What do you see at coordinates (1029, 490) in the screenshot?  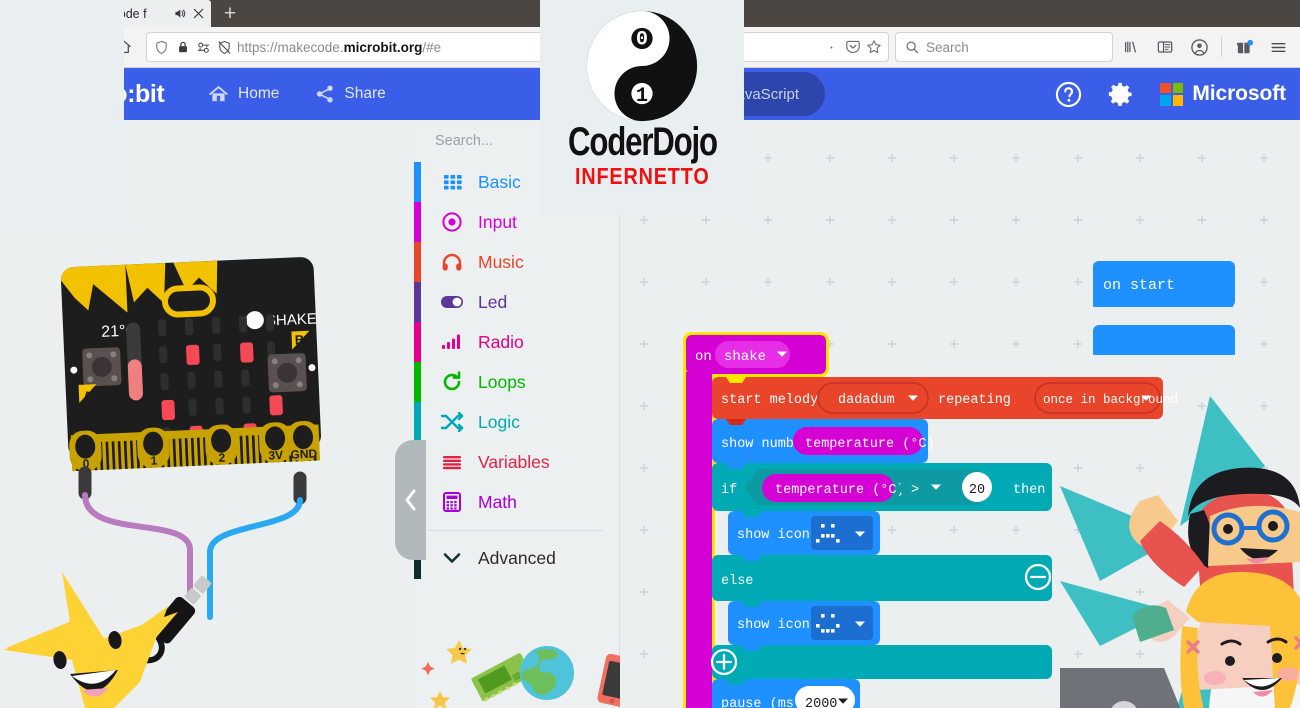 I see `then-label: then` at bounding box center [1029, 490].